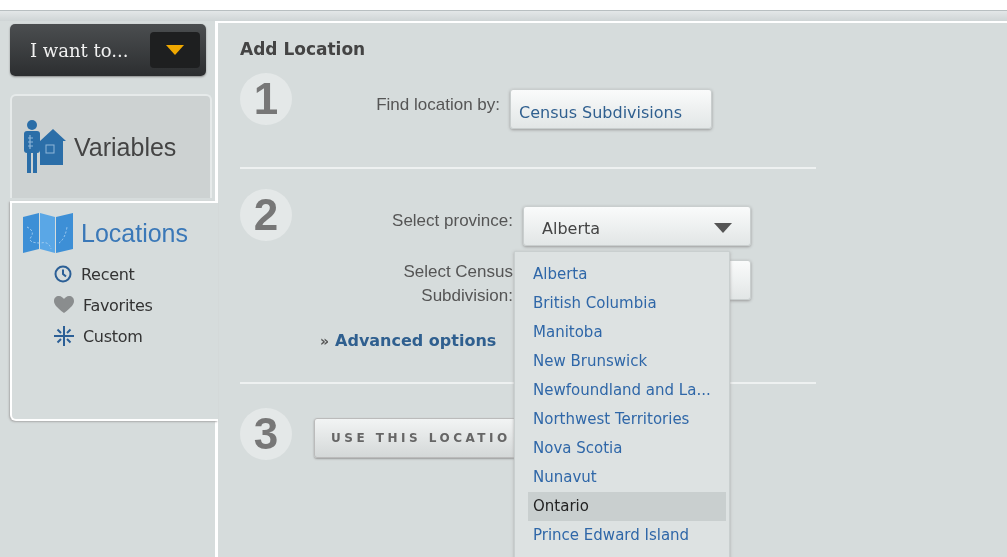 This screenshot has height=557, width=1007. Describe the element at coordinates (266, 434) in the screenshot. I see `step-number: 3` at that location.